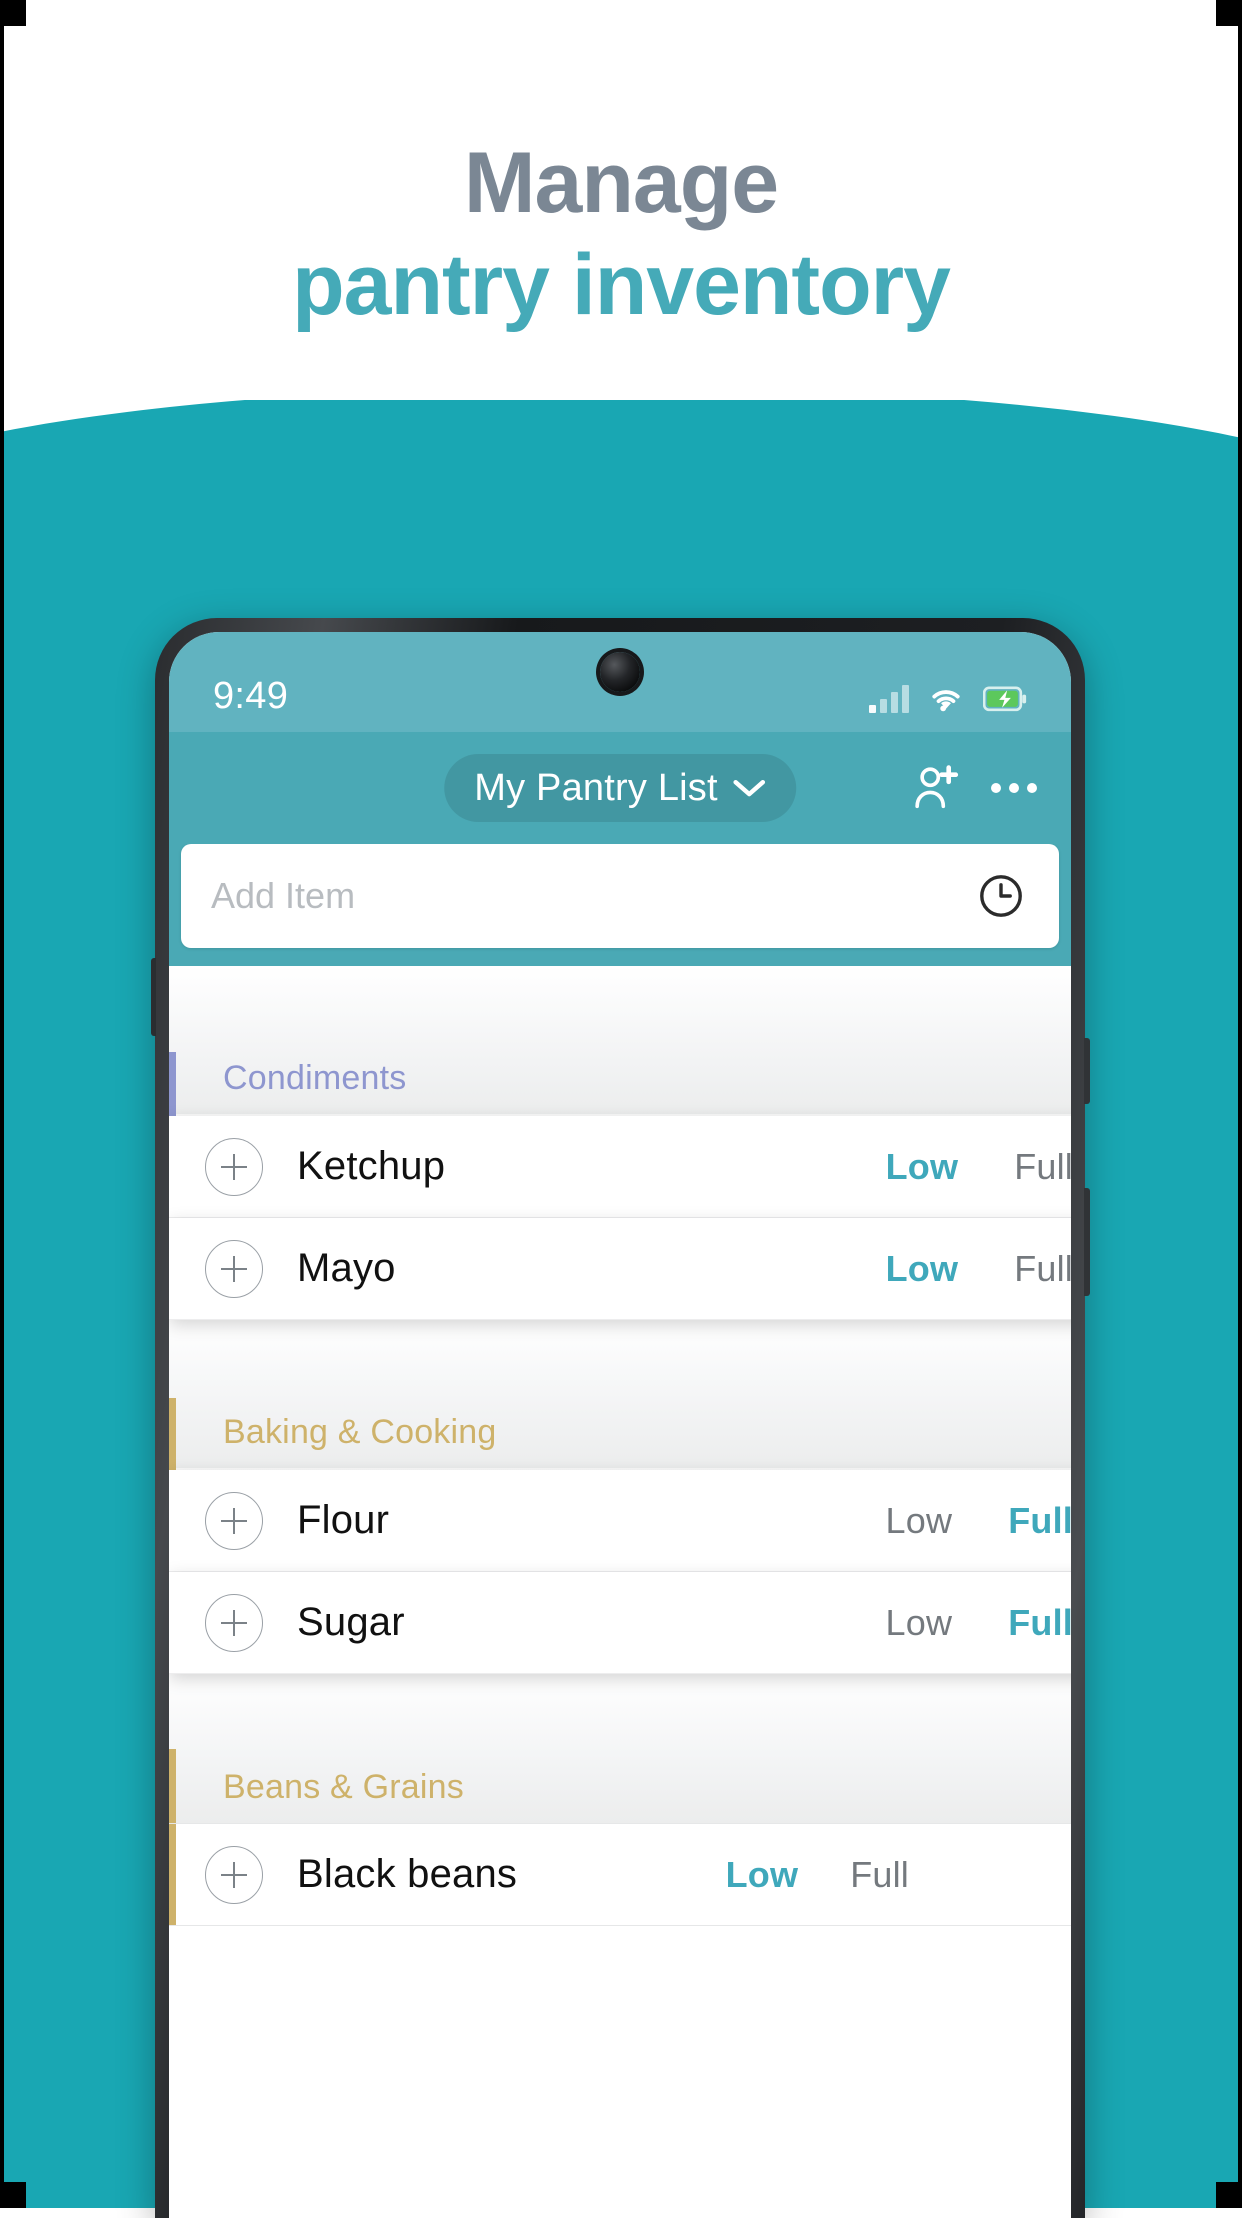  Describe the element at coordinates (172, 1874) in the screenshot. I see `row-accent-bar` at that location.